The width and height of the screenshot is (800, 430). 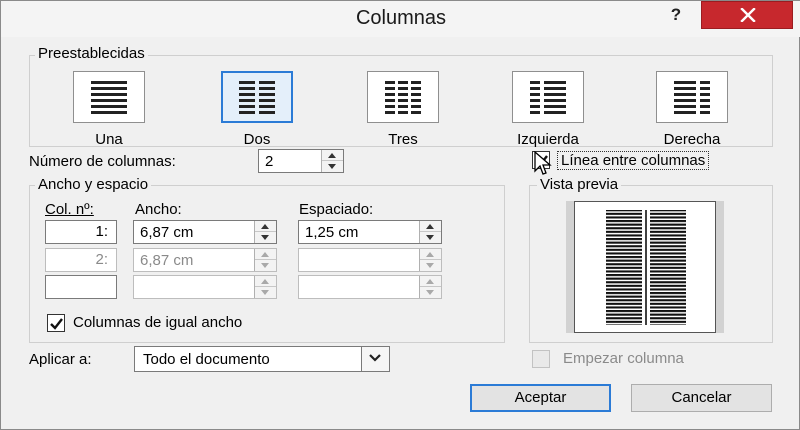 I want to click on equal-width-checkbox, so click(x=56, y=323).